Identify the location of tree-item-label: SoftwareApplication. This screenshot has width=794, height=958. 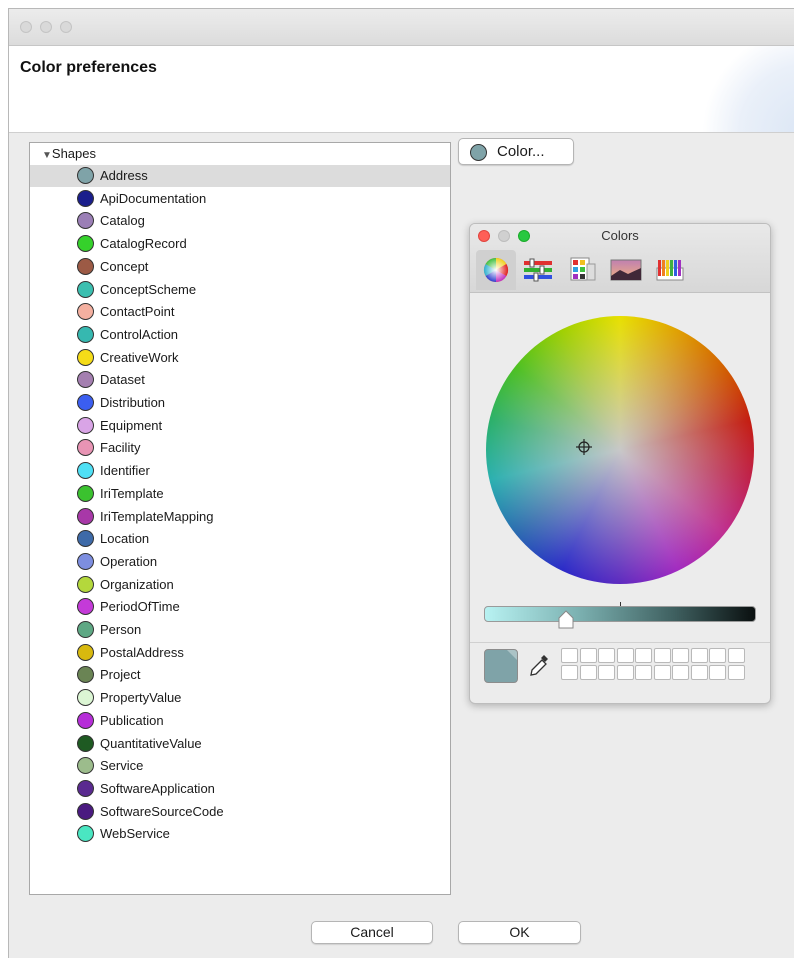
(157, 788).